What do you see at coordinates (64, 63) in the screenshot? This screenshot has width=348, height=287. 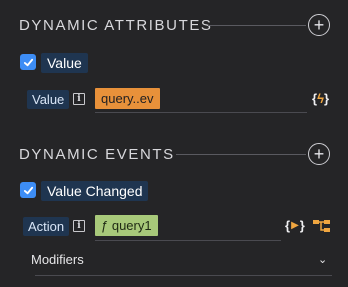 I see `value-checkbox-label: Value` at bounding box center [64, 63].